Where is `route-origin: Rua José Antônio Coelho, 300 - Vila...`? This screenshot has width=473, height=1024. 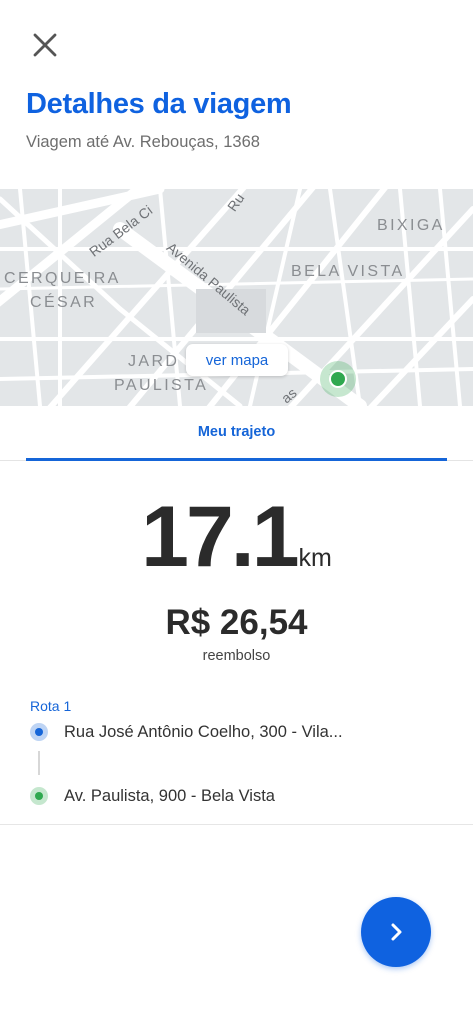 route-origin: Rua José Antônio Coelho, 300 - Vila... is located at coordinates (186, 732).